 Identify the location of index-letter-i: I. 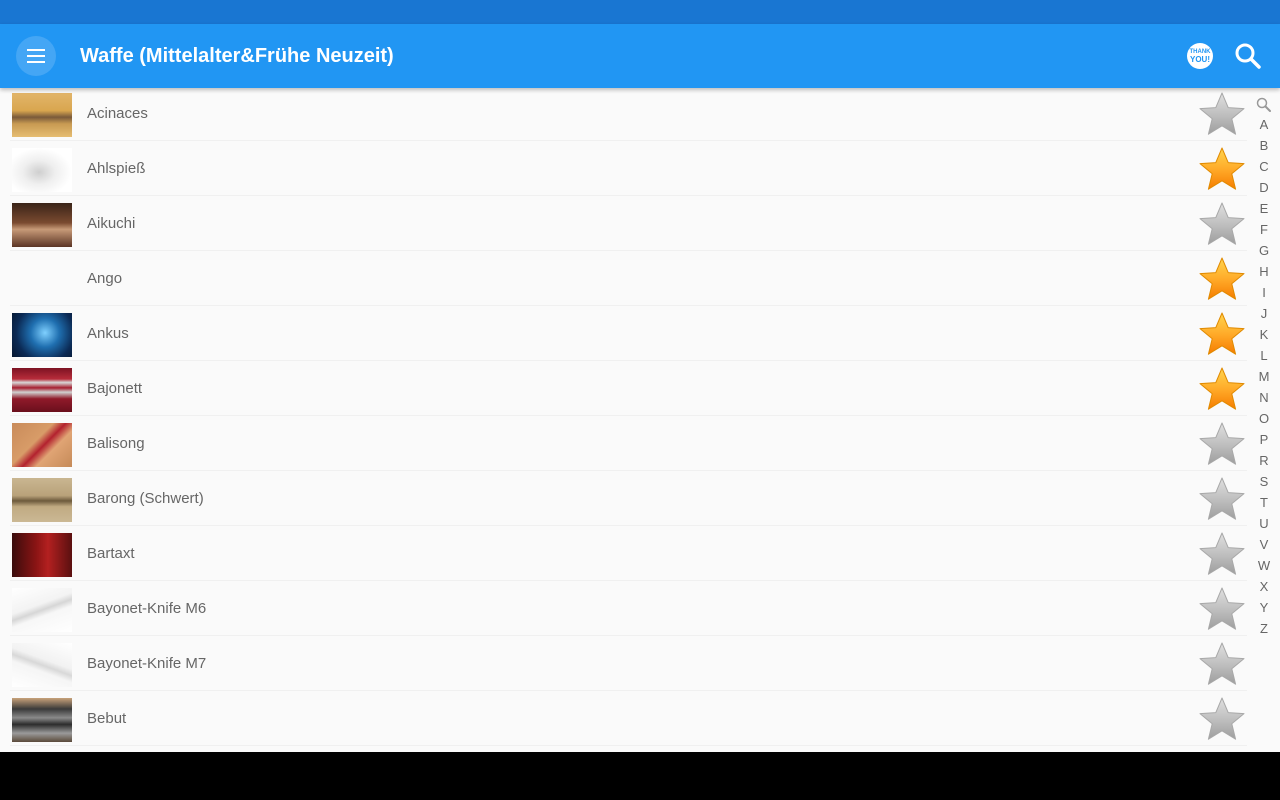
(1264, 292).